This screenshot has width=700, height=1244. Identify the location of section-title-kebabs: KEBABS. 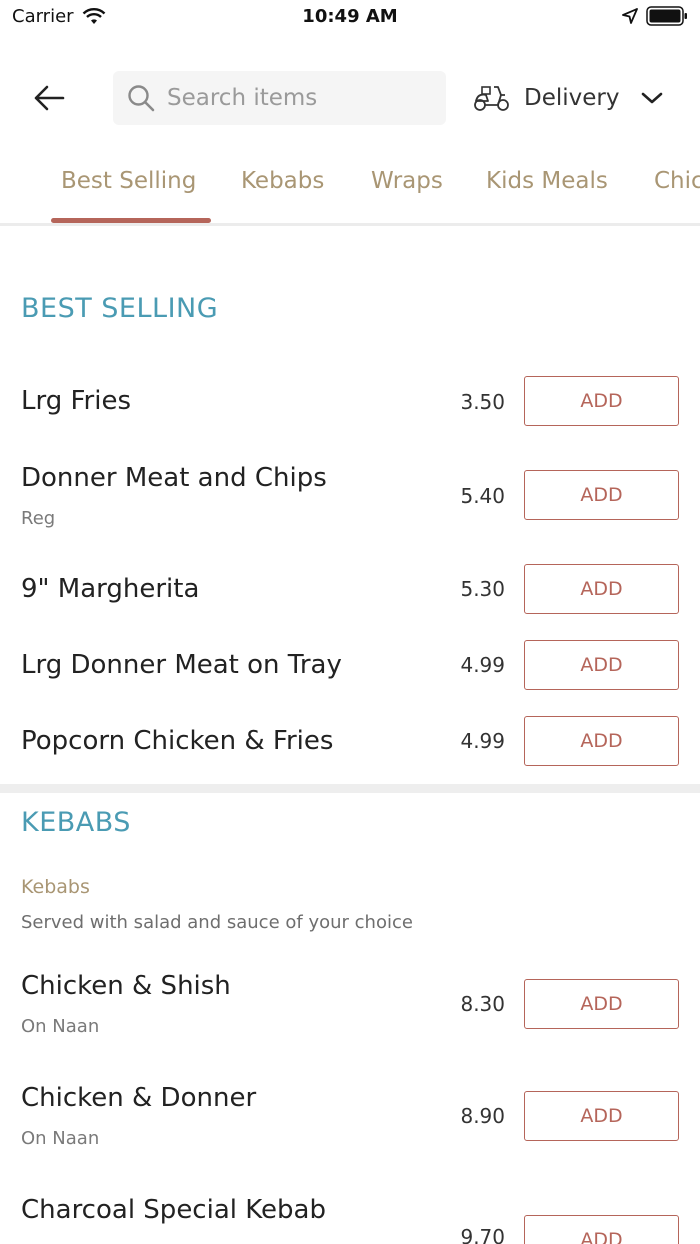
(76, 822).